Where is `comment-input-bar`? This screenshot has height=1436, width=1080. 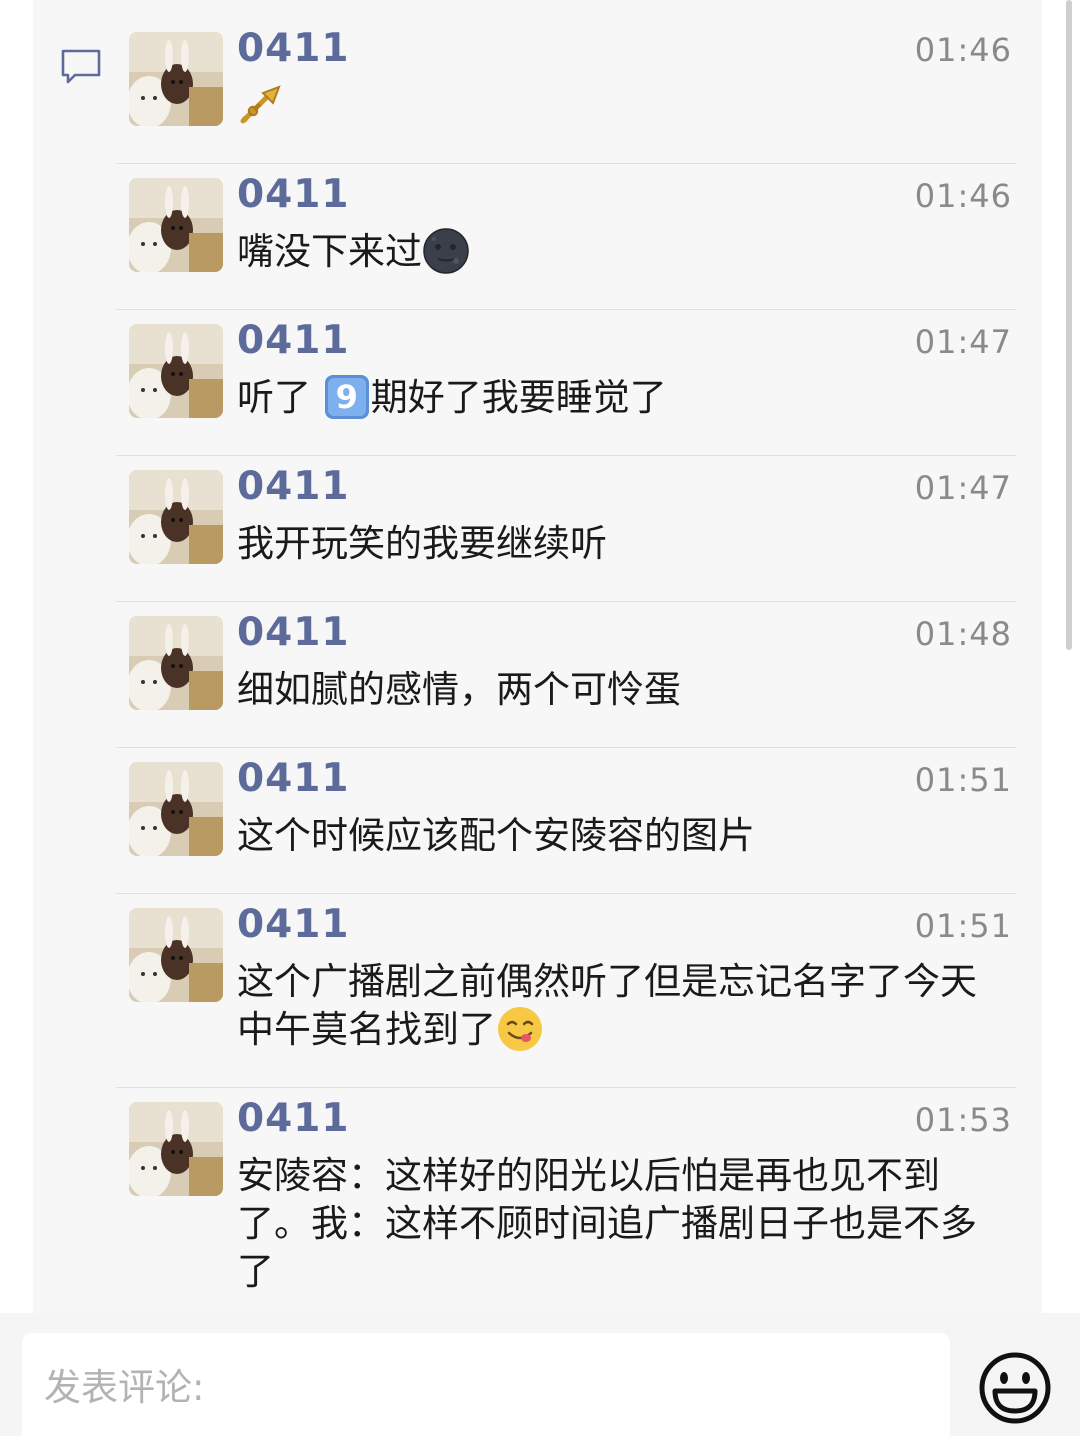
comment-input-bar is located at coordinates (540, 1374).